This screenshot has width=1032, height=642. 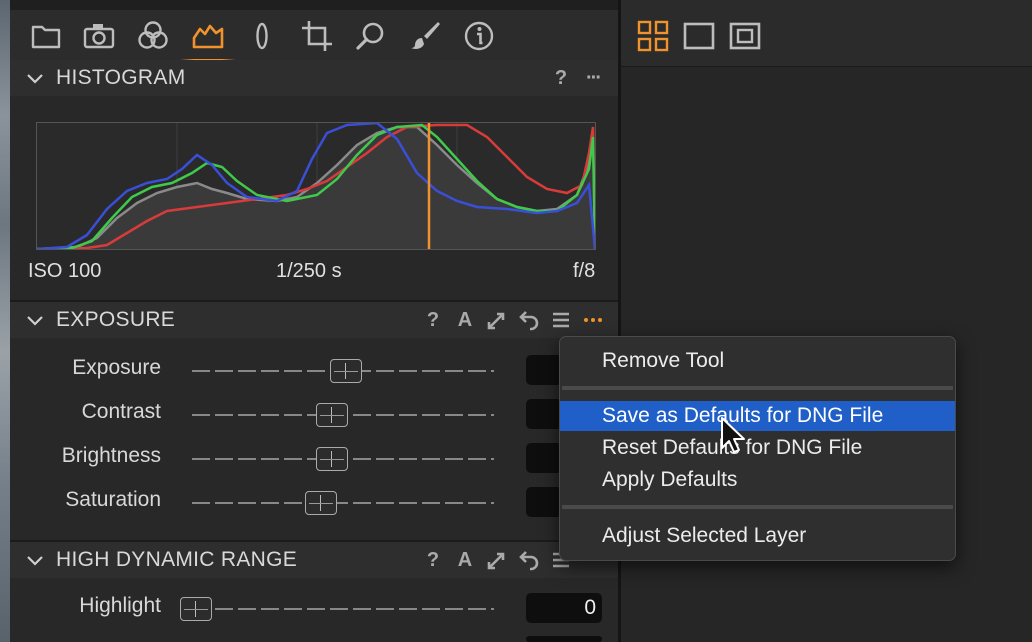 I want to click on magnifier-icon, so click(x=370, y=36).